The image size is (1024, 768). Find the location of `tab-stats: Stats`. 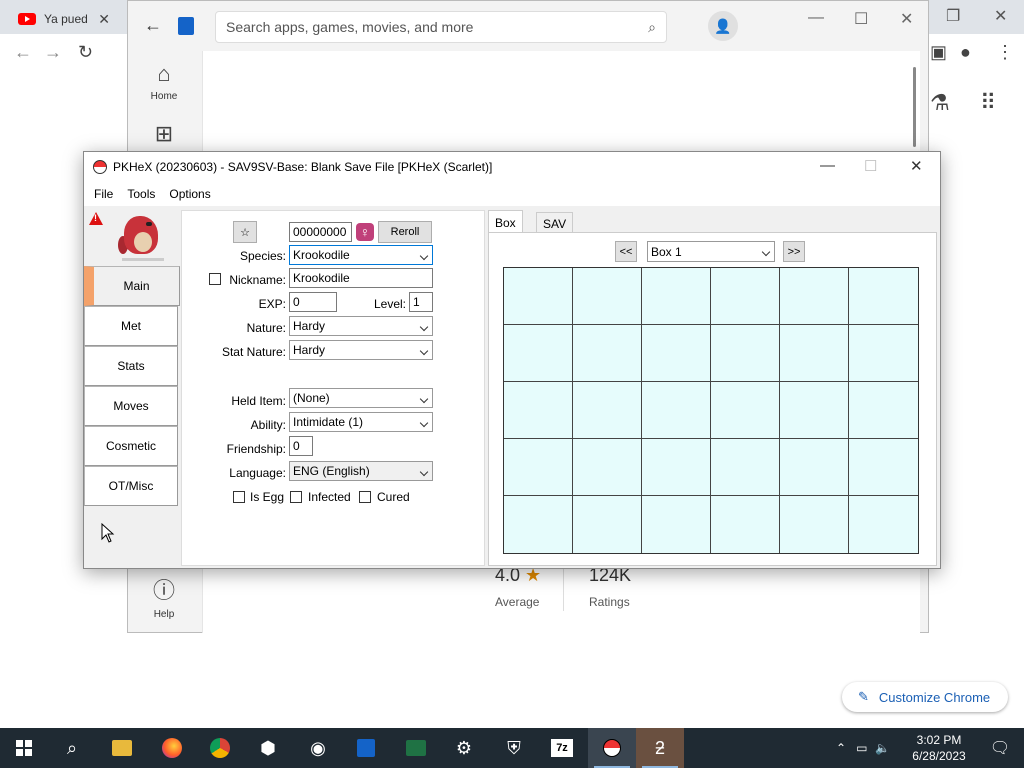

tab-stats: Stats is located at coordinates (131, 366).